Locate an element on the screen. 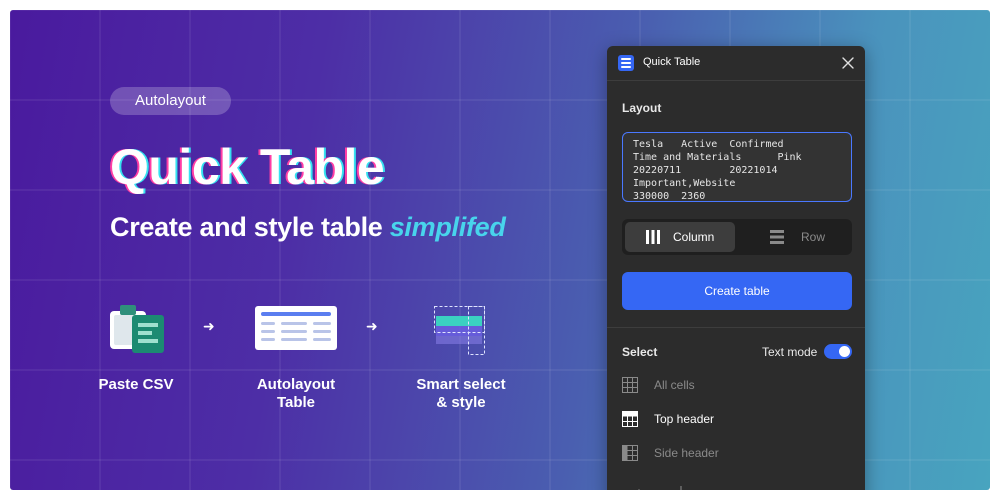  layout-orientation-toggle: Column Row is located at coordinates (737, 237).